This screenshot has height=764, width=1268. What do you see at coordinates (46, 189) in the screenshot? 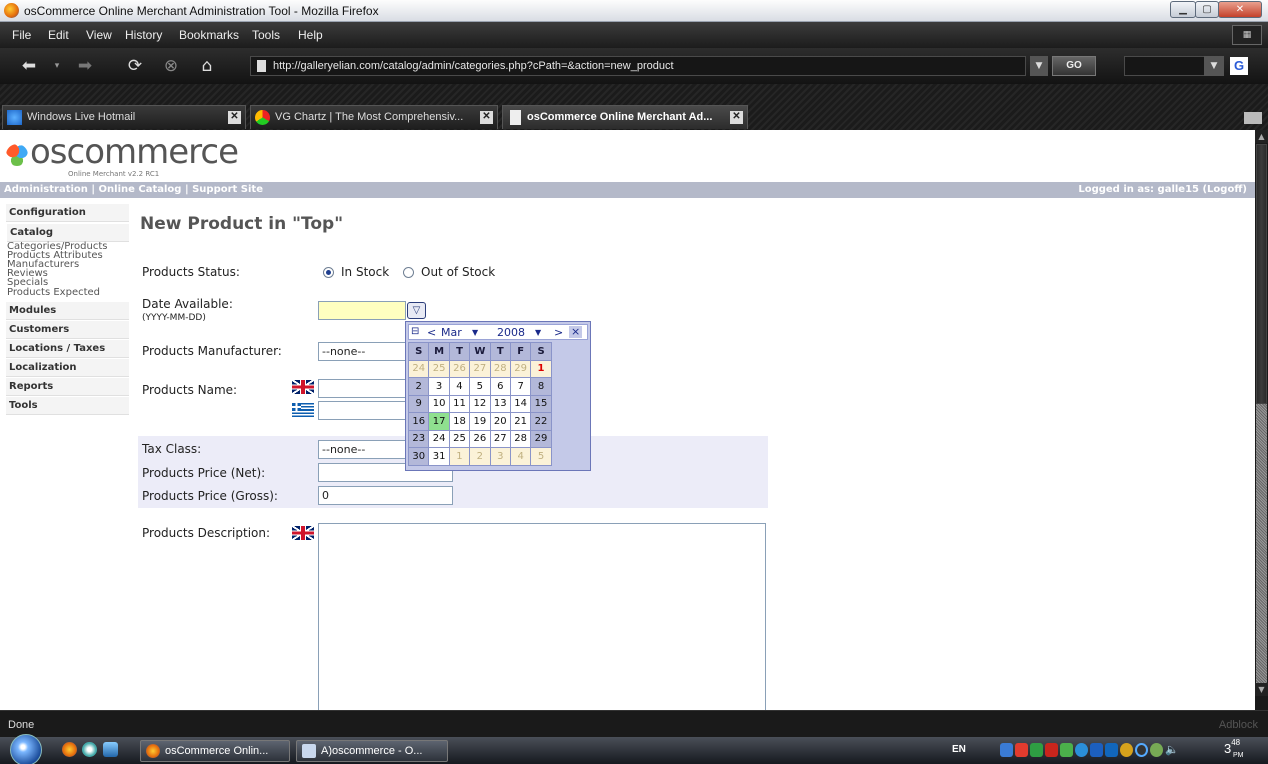
I see `link-administration: Administration` at bounding box center [46, 189].